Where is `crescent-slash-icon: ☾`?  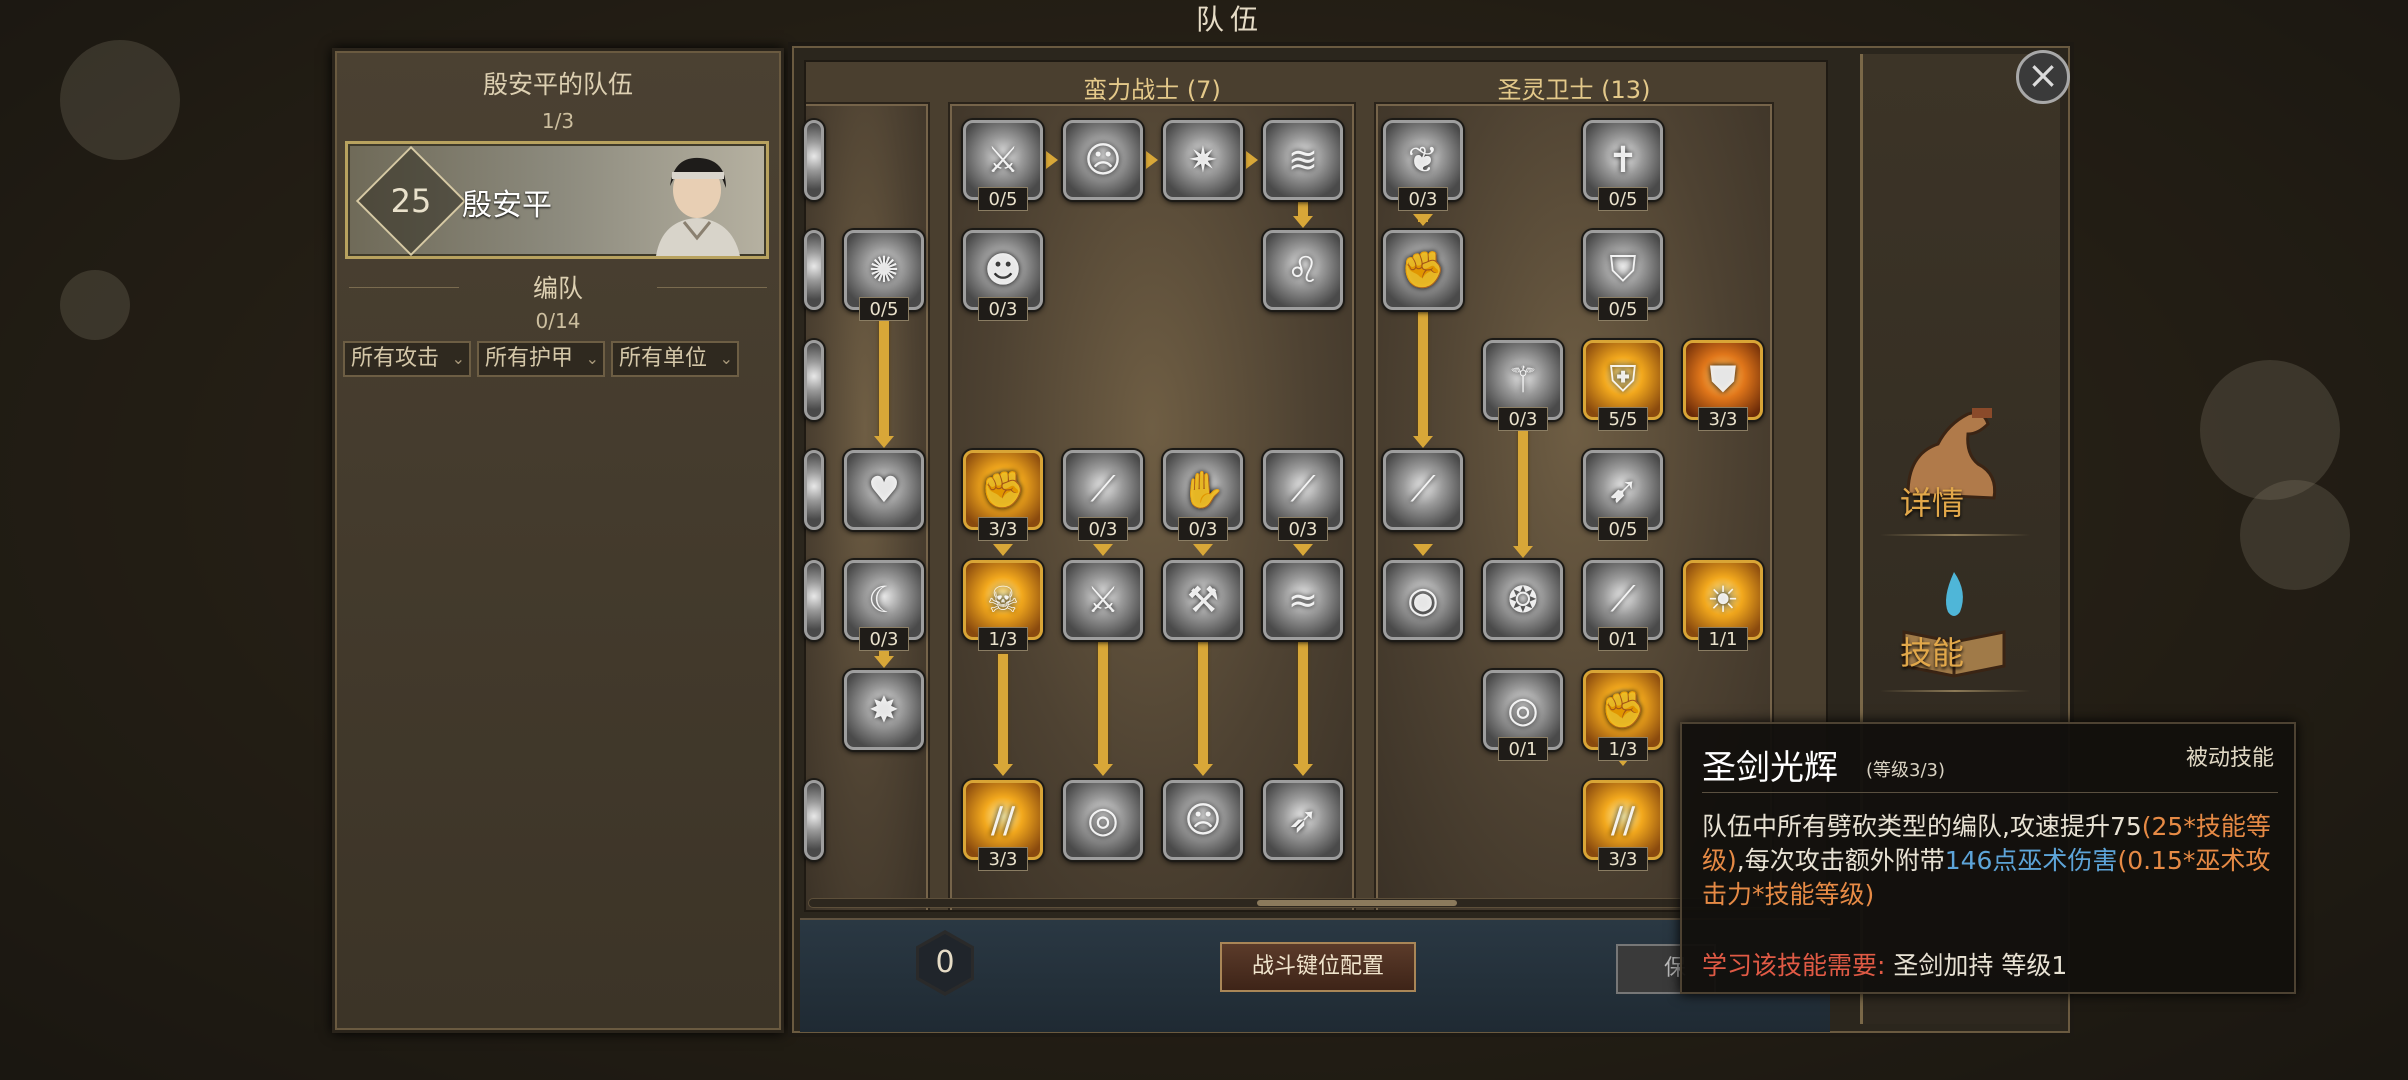
crescent-slash-icon: ☾ is located at coordinates (884, 600).